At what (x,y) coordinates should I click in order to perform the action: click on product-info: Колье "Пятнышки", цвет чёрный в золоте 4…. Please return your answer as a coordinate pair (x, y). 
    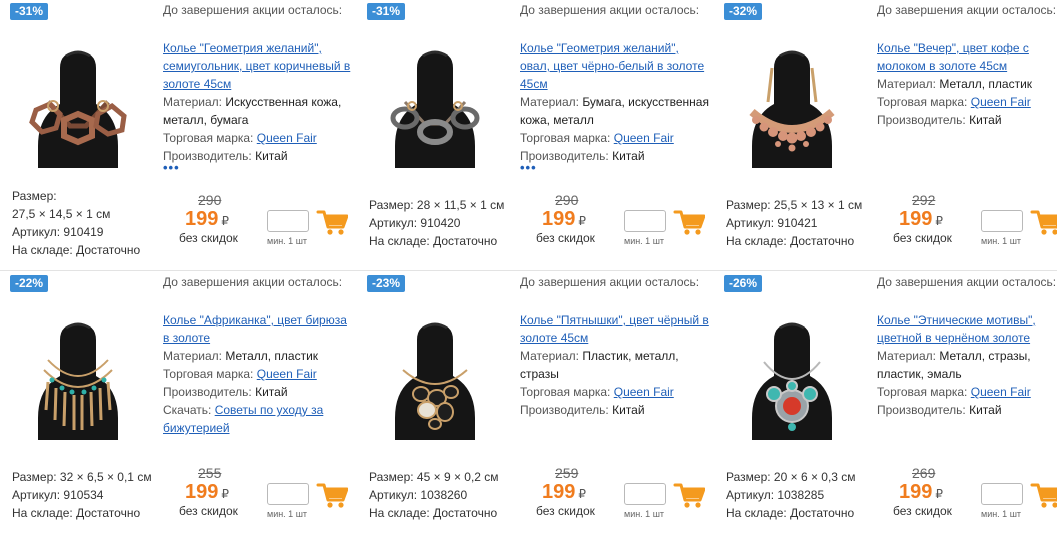
    Looking at the image, I should click on (615, 365).